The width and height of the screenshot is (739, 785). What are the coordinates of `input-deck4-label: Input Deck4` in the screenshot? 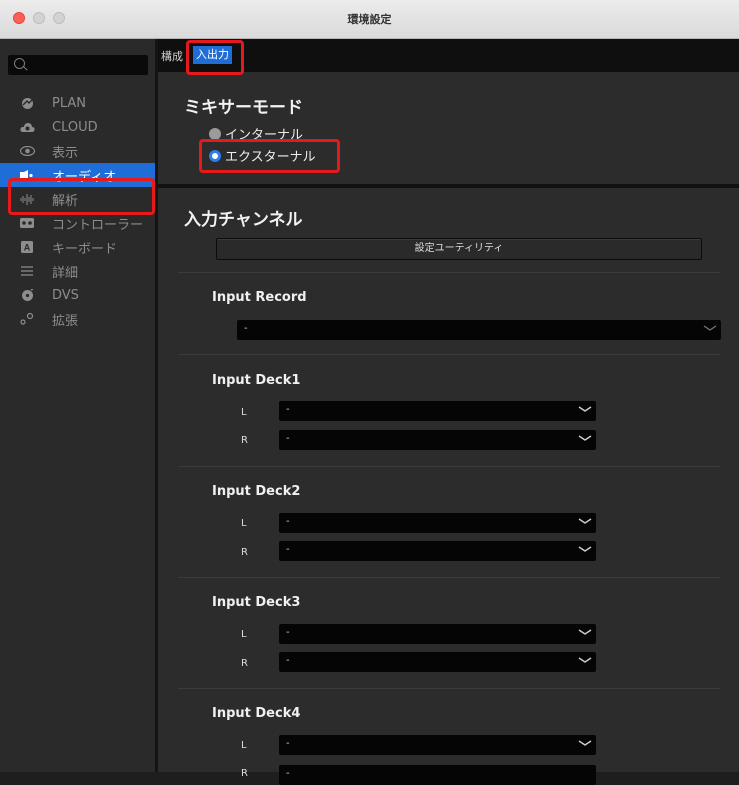 It's located at (256, 713).